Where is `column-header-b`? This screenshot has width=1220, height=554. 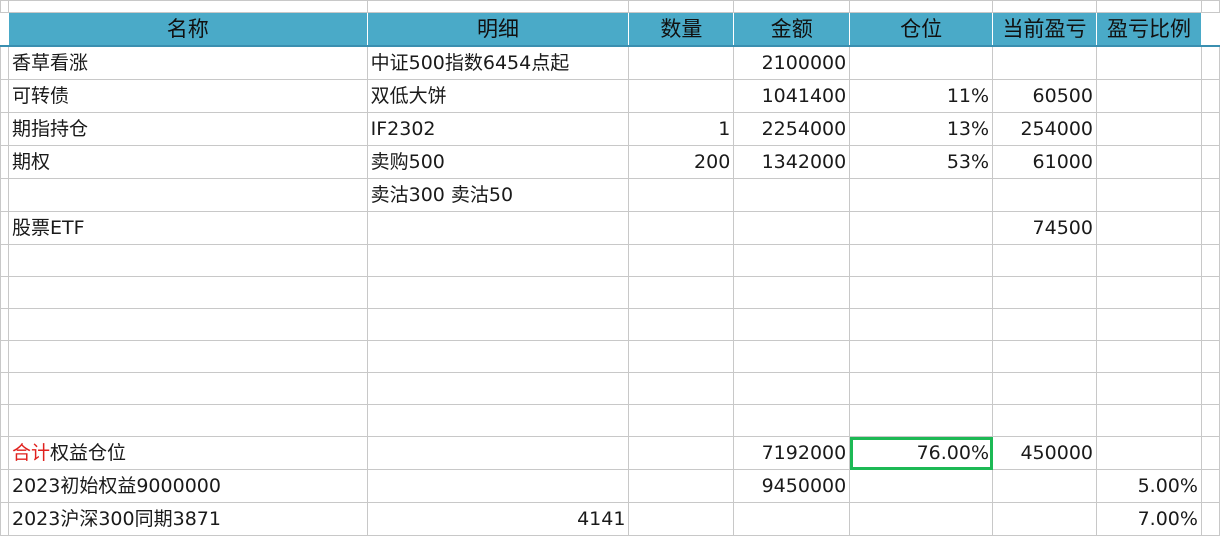 column-header-b is located at coordinates (498, 6).